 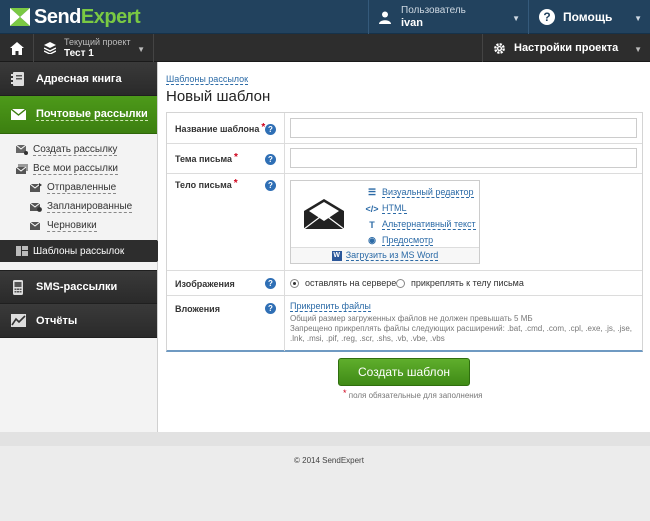 I want to click on home-icon, so click(x=16, y=48).